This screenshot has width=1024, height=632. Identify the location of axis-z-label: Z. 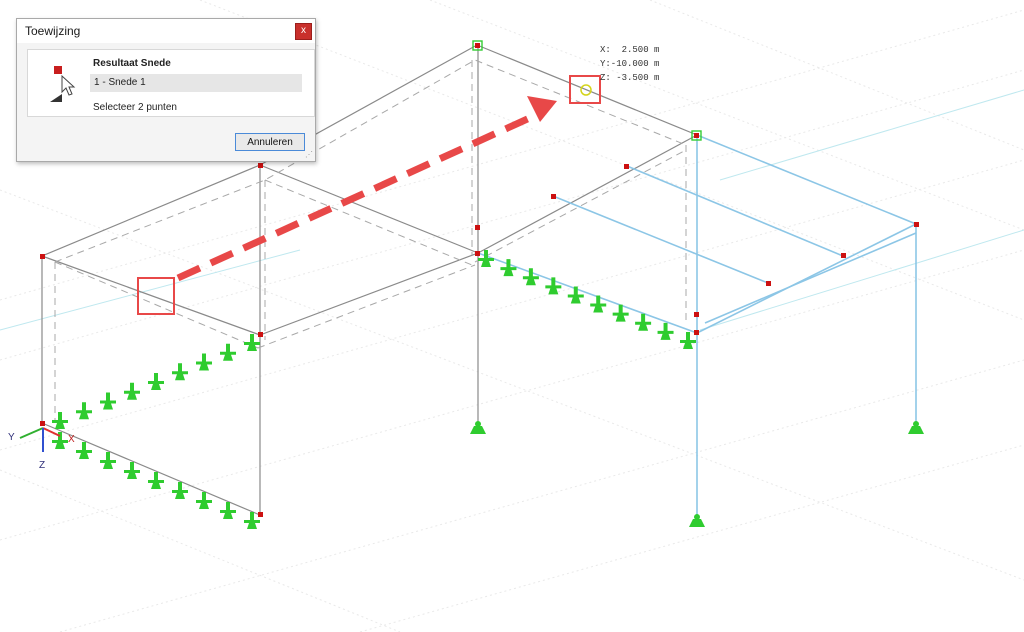
(42, 465).